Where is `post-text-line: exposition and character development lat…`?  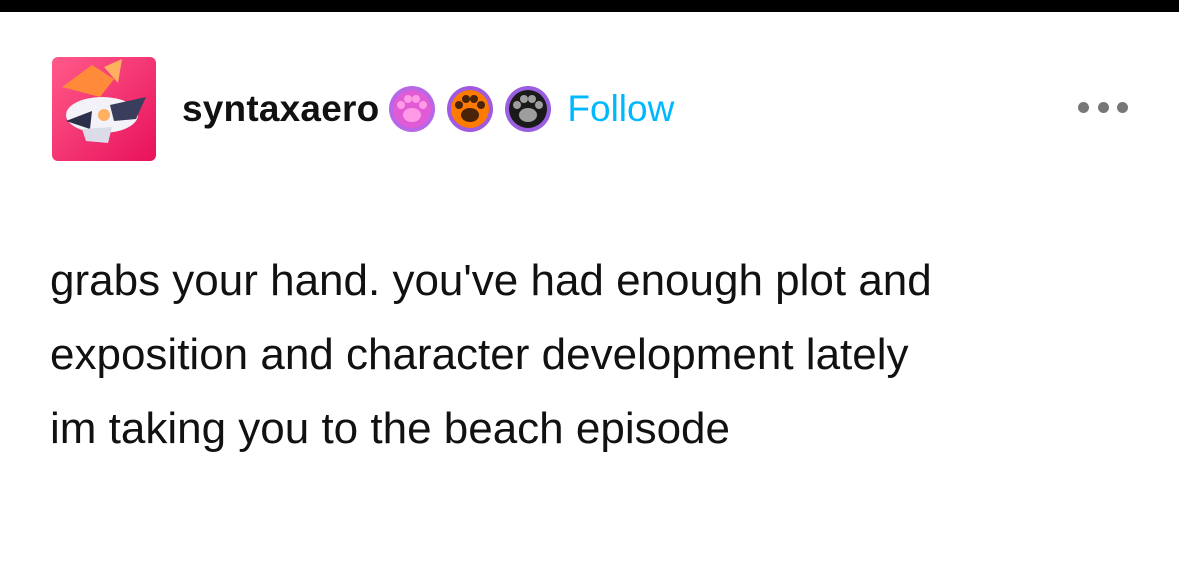 post-text-line: exposition and character development lat… is located at coordinates (479, 354).